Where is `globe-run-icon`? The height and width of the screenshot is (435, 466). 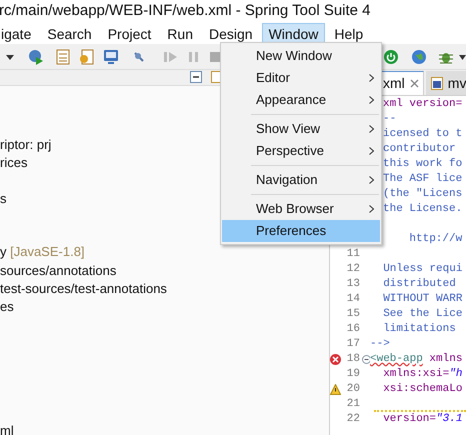
globe-run-icon is located at coordinates (36, 57).